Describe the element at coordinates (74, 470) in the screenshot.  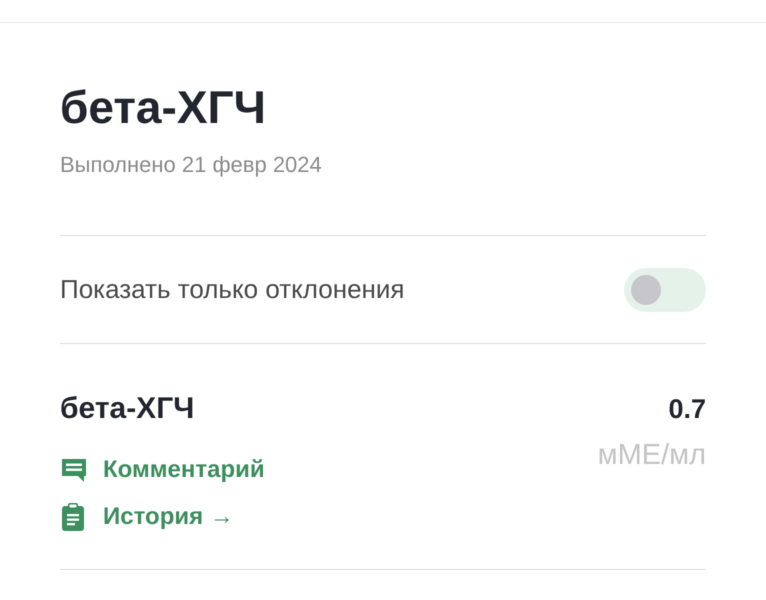
I see `comment-icon` at that location.